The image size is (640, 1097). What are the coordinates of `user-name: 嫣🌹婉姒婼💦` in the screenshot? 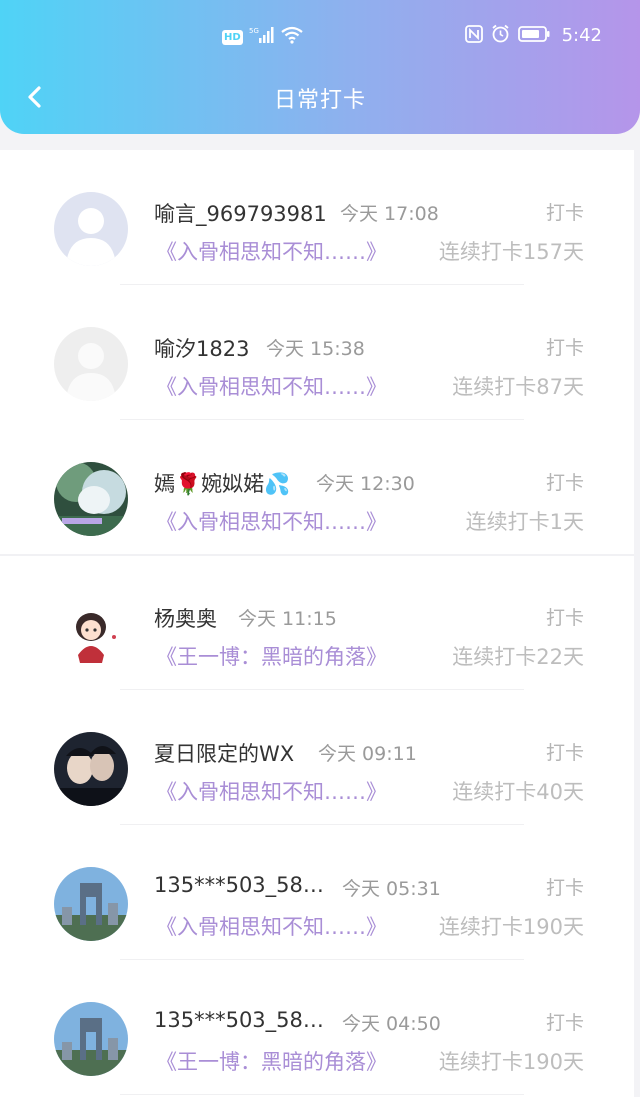 It's located at (222, 483).